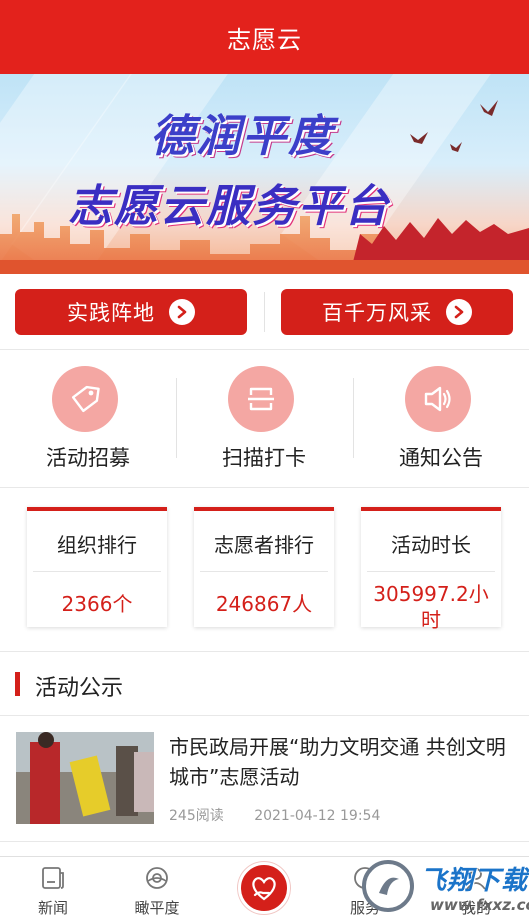 This screenshot has width=529, height=919. Describe the element at coordinates (317, 816) in the screenshot. I see `publish-time: 2021-04-12 19:54` at that location.